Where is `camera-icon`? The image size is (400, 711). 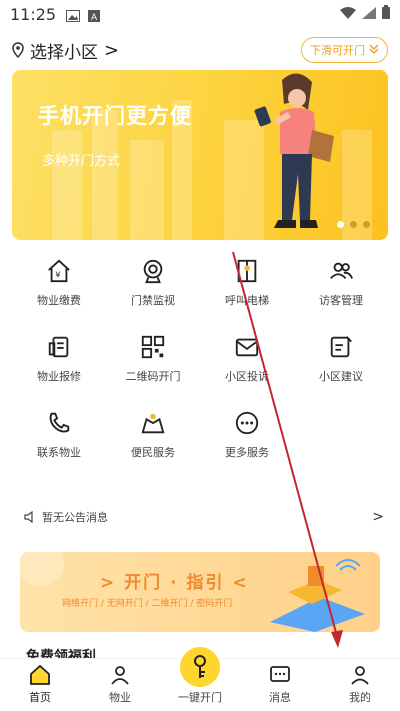
camera-icon is located at coordinates (153, 271).